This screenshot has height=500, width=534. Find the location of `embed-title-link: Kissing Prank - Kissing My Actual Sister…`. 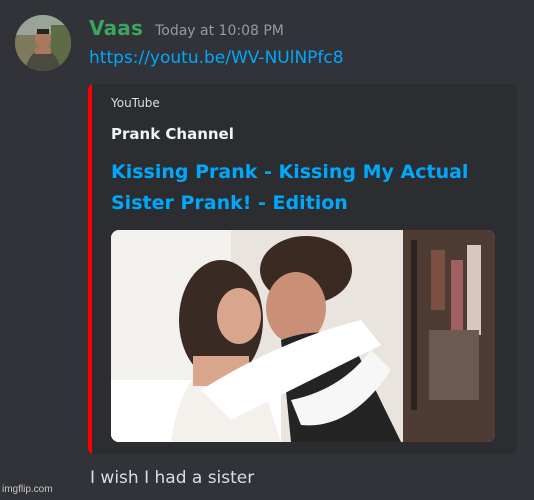

embed-title-link: Kissing Prank - Kissing My Actual Sister… is located at coordinates (308, 188).